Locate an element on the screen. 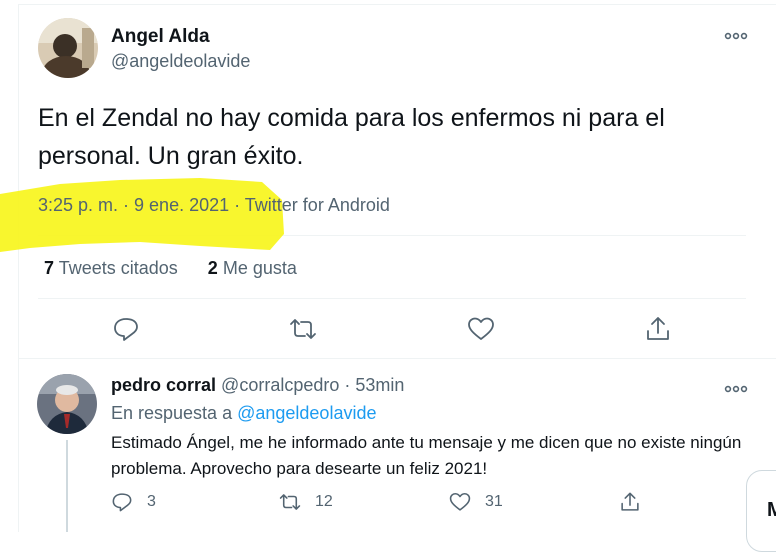  likes-label: Me gusta is located at coordinates (259, 268).